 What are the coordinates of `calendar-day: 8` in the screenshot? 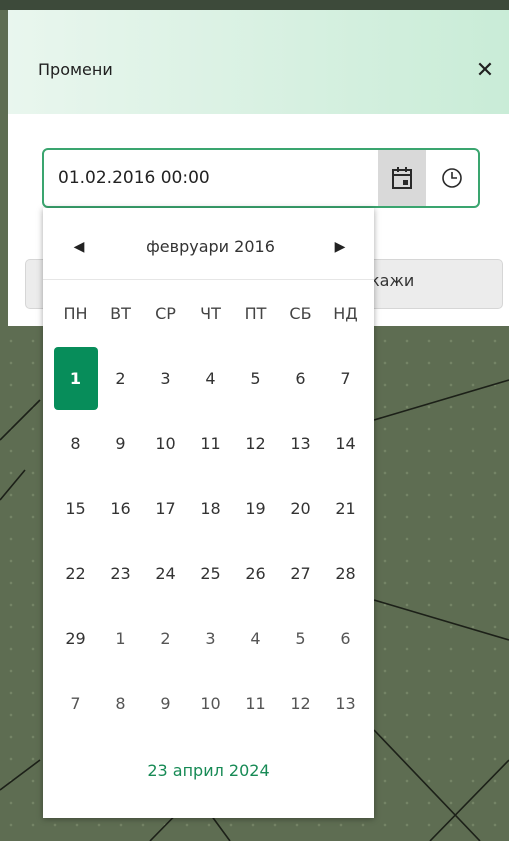 It's located at (75, 443).